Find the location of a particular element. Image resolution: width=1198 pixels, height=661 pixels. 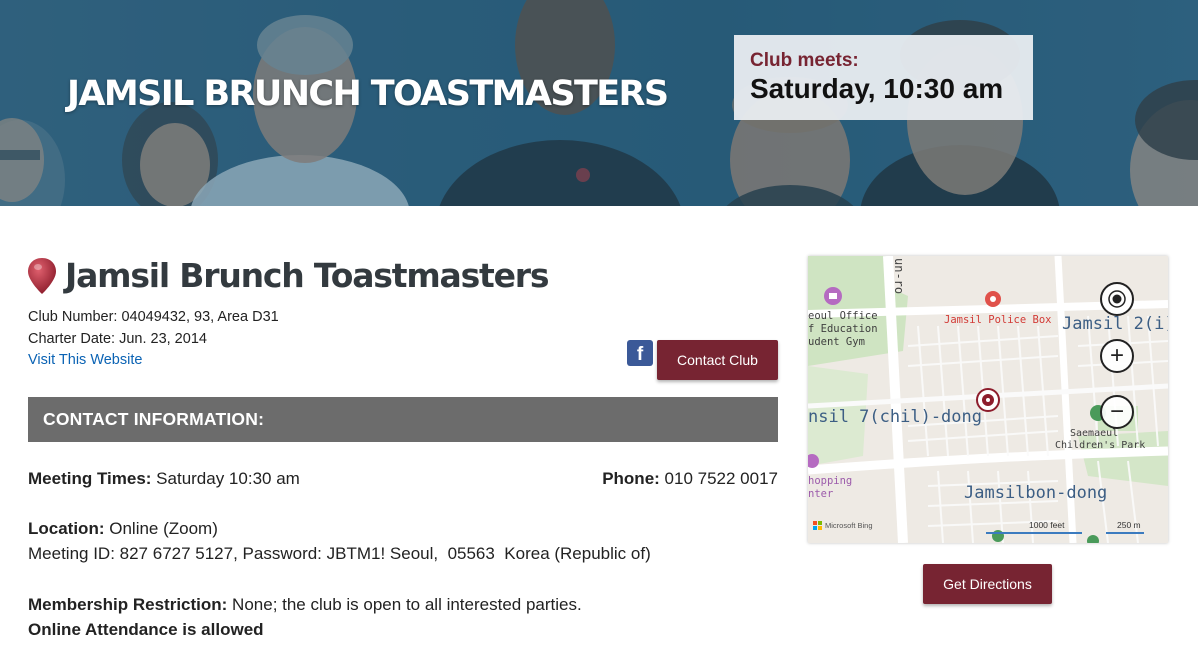

phone-value: 010 7522 0017 is located at coordinates (721, 478).